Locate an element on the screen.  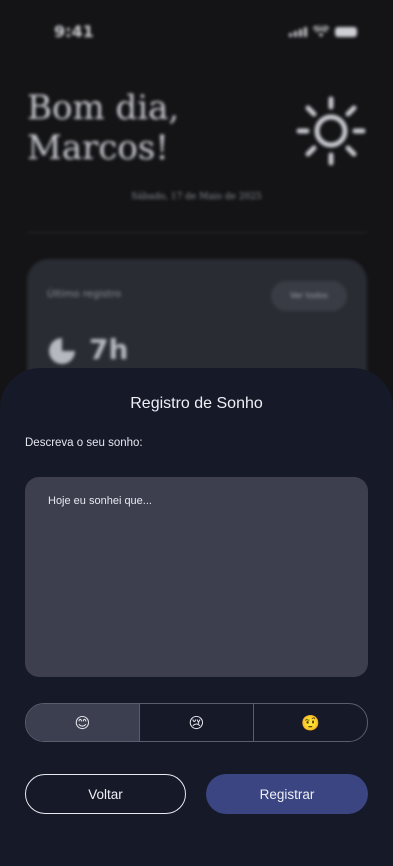
sad-face-icon: 😢 is located at coordinates (196, 722).